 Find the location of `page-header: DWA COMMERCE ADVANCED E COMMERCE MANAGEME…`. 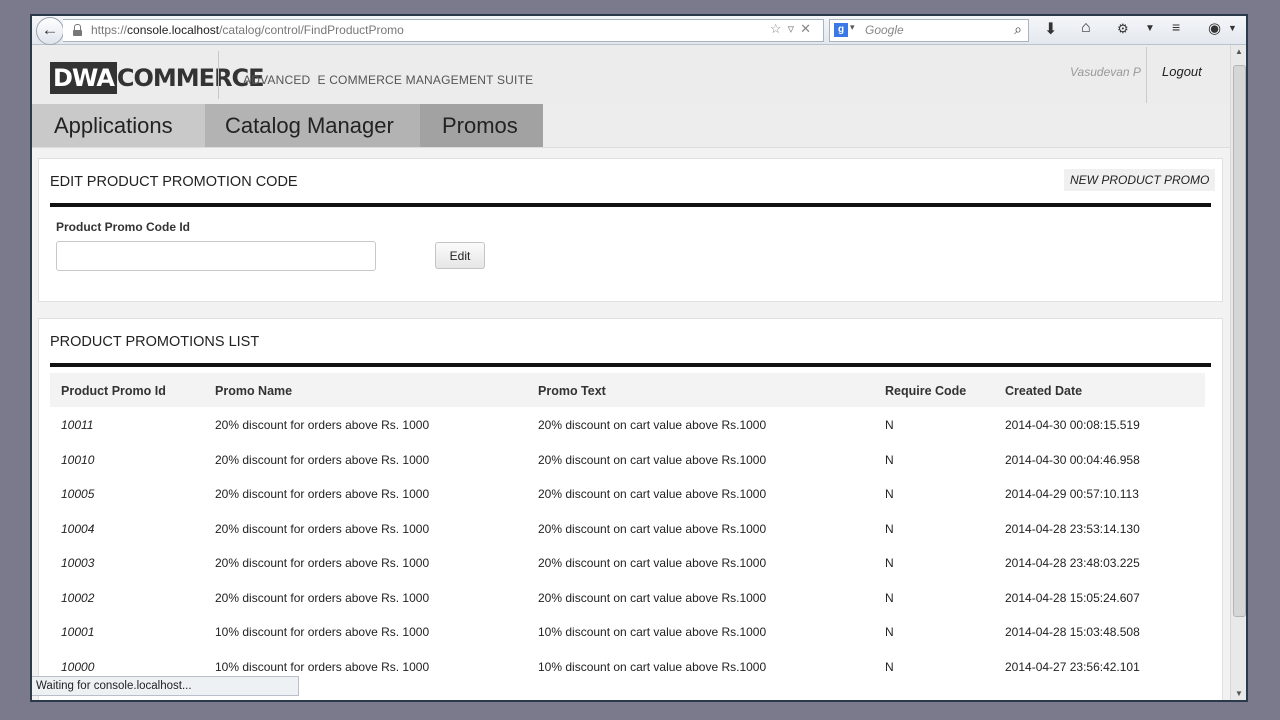

page-header: DWA COMMERCE ADVANCED E COMMERCE MANAGEME… is located at coordinates (631, 74).